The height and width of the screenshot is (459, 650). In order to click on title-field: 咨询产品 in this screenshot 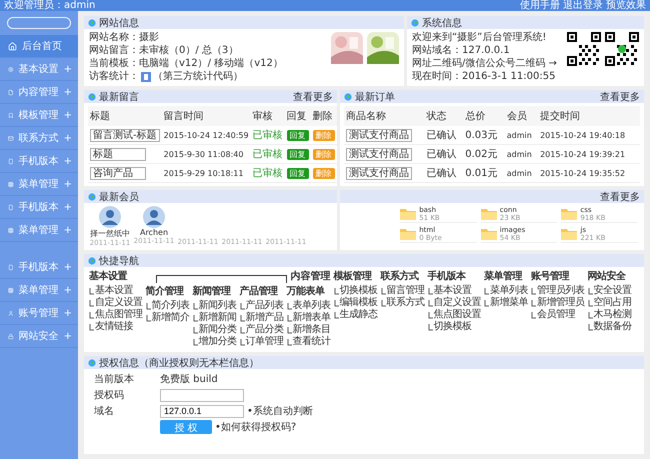, I will do `click(118, 173)`.